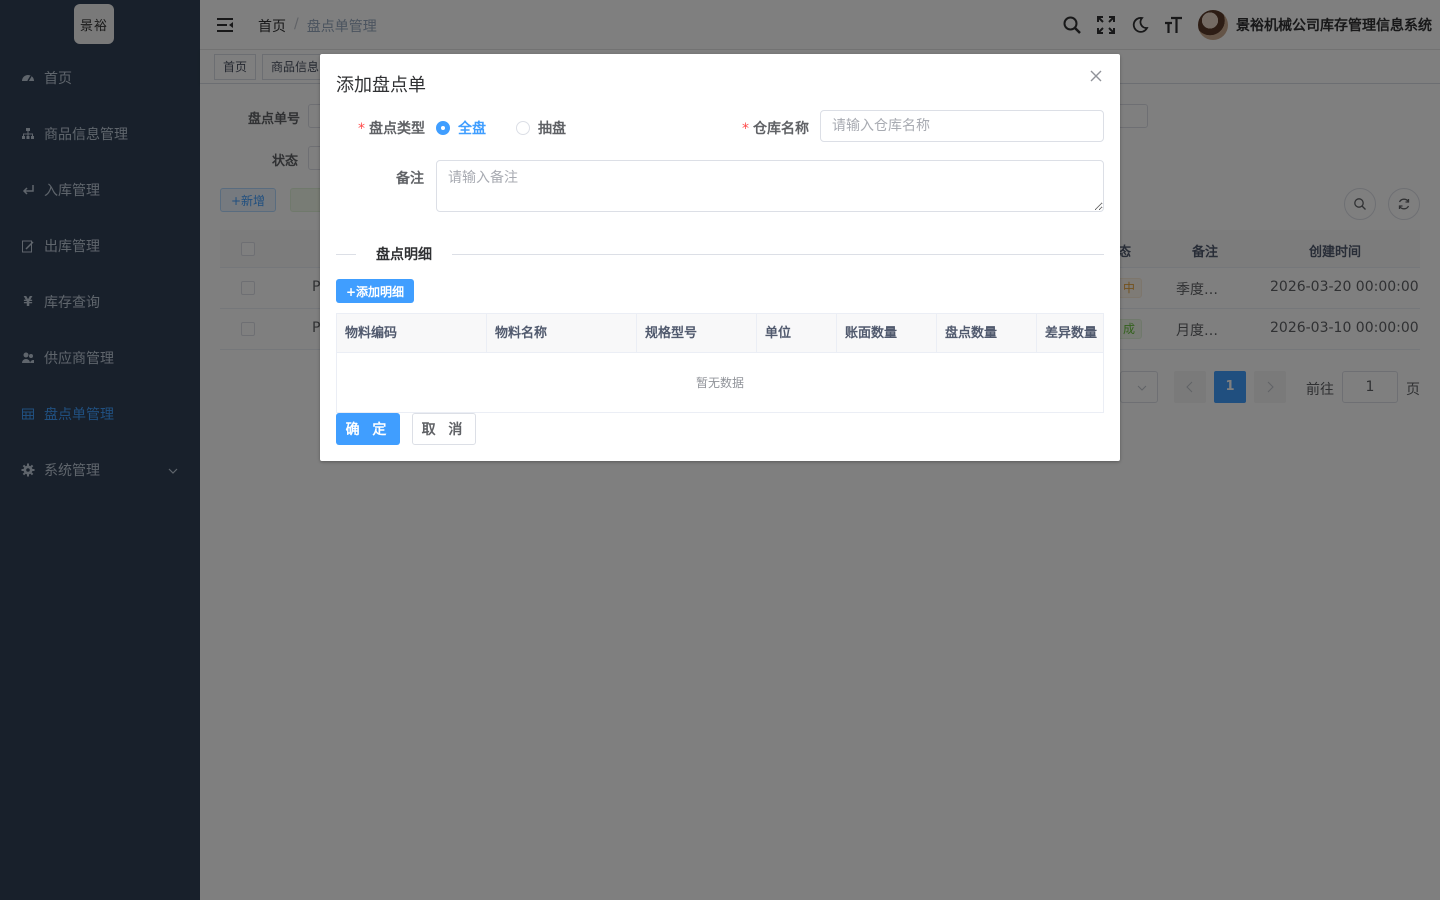 This screenshot has width=1440, height=900. I want to click on dialog-title: 添加盘点单, so click(381, 85).